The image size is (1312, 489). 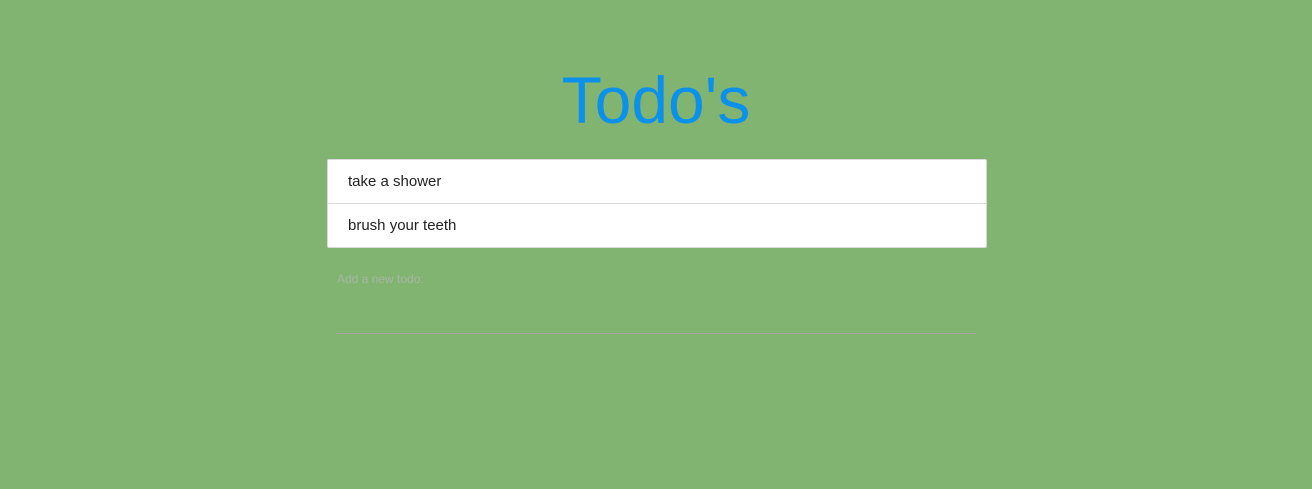 I want to click on new-todo-field: Add a new todo:, so click(x=656, y=300).